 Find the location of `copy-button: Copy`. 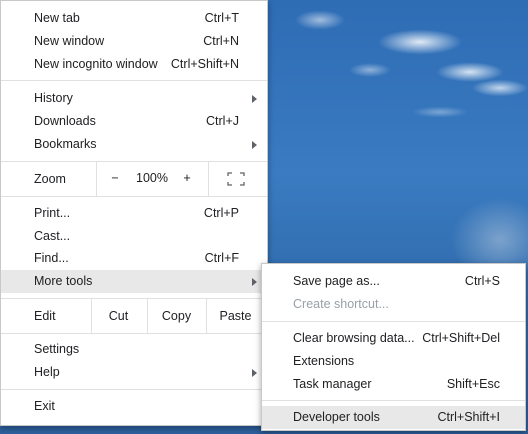

copy-button: Copy is located at coordinates (176, 316).